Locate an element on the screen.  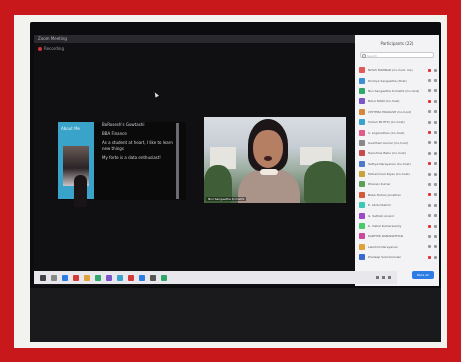
participant-row: E. Abdul Rahim is located at coordinates (398, 205).